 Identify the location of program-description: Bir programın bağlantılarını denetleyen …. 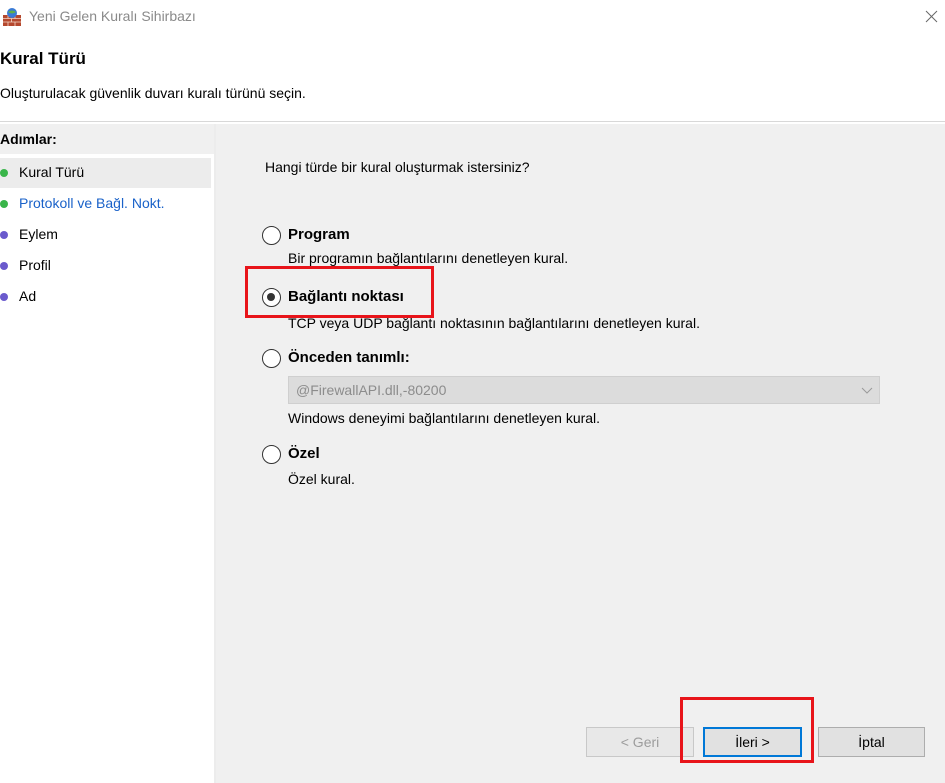
(428, 258).